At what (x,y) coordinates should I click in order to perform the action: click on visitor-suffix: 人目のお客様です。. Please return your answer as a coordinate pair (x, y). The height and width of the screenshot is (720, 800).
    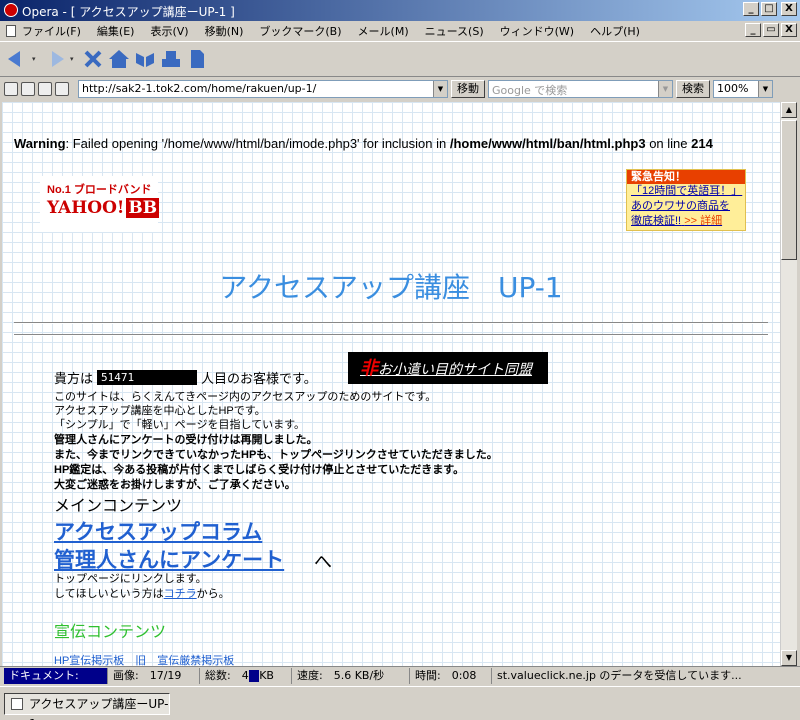
    Looking at the image, I should click on (259, 378).